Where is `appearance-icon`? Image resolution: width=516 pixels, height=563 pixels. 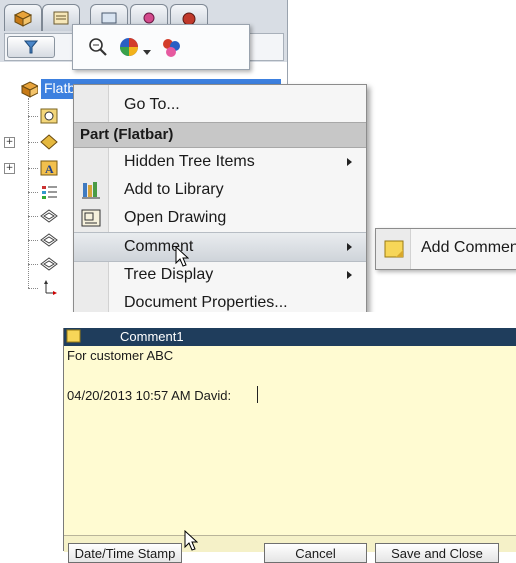
appearance-icon is located at coordinates (129, 47).